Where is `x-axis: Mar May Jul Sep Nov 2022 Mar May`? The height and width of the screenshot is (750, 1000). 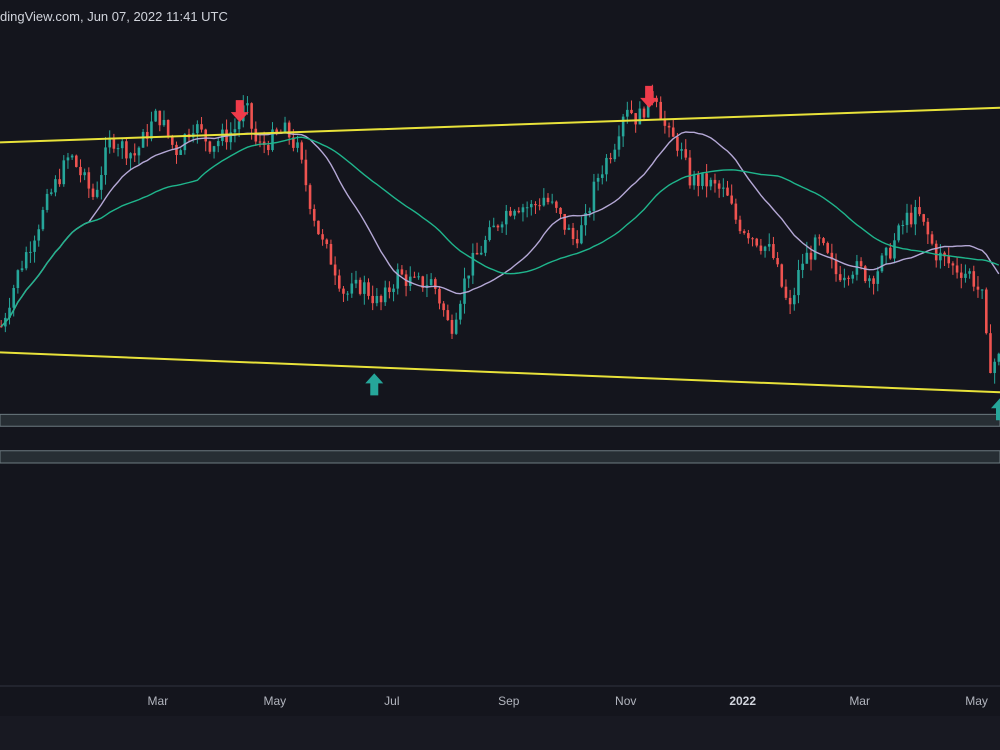 x-axis: Mar May Jul Sep Nov 2022 Mar May is located at coordinates (500, 717).